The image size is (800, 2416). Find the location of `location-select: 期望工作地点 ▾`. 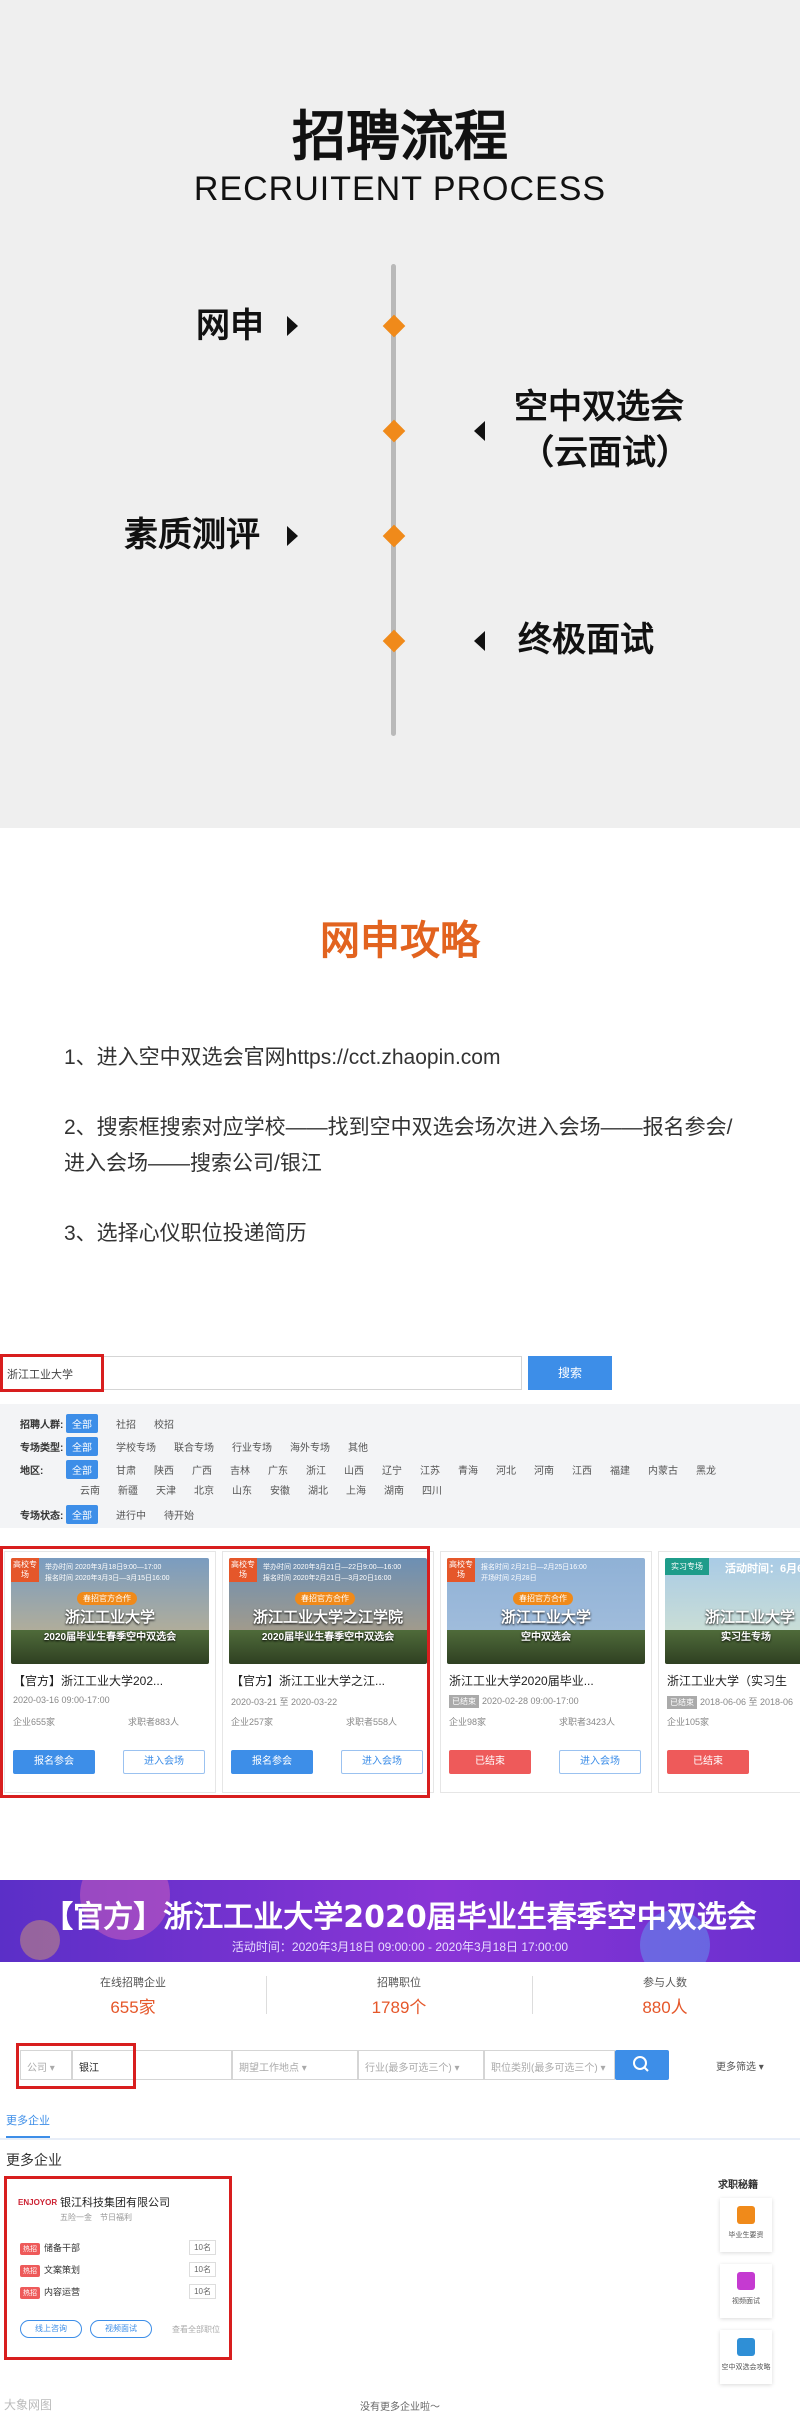

location-select: 期望工作地点 ▾ is located at coordinates (295, 2065).